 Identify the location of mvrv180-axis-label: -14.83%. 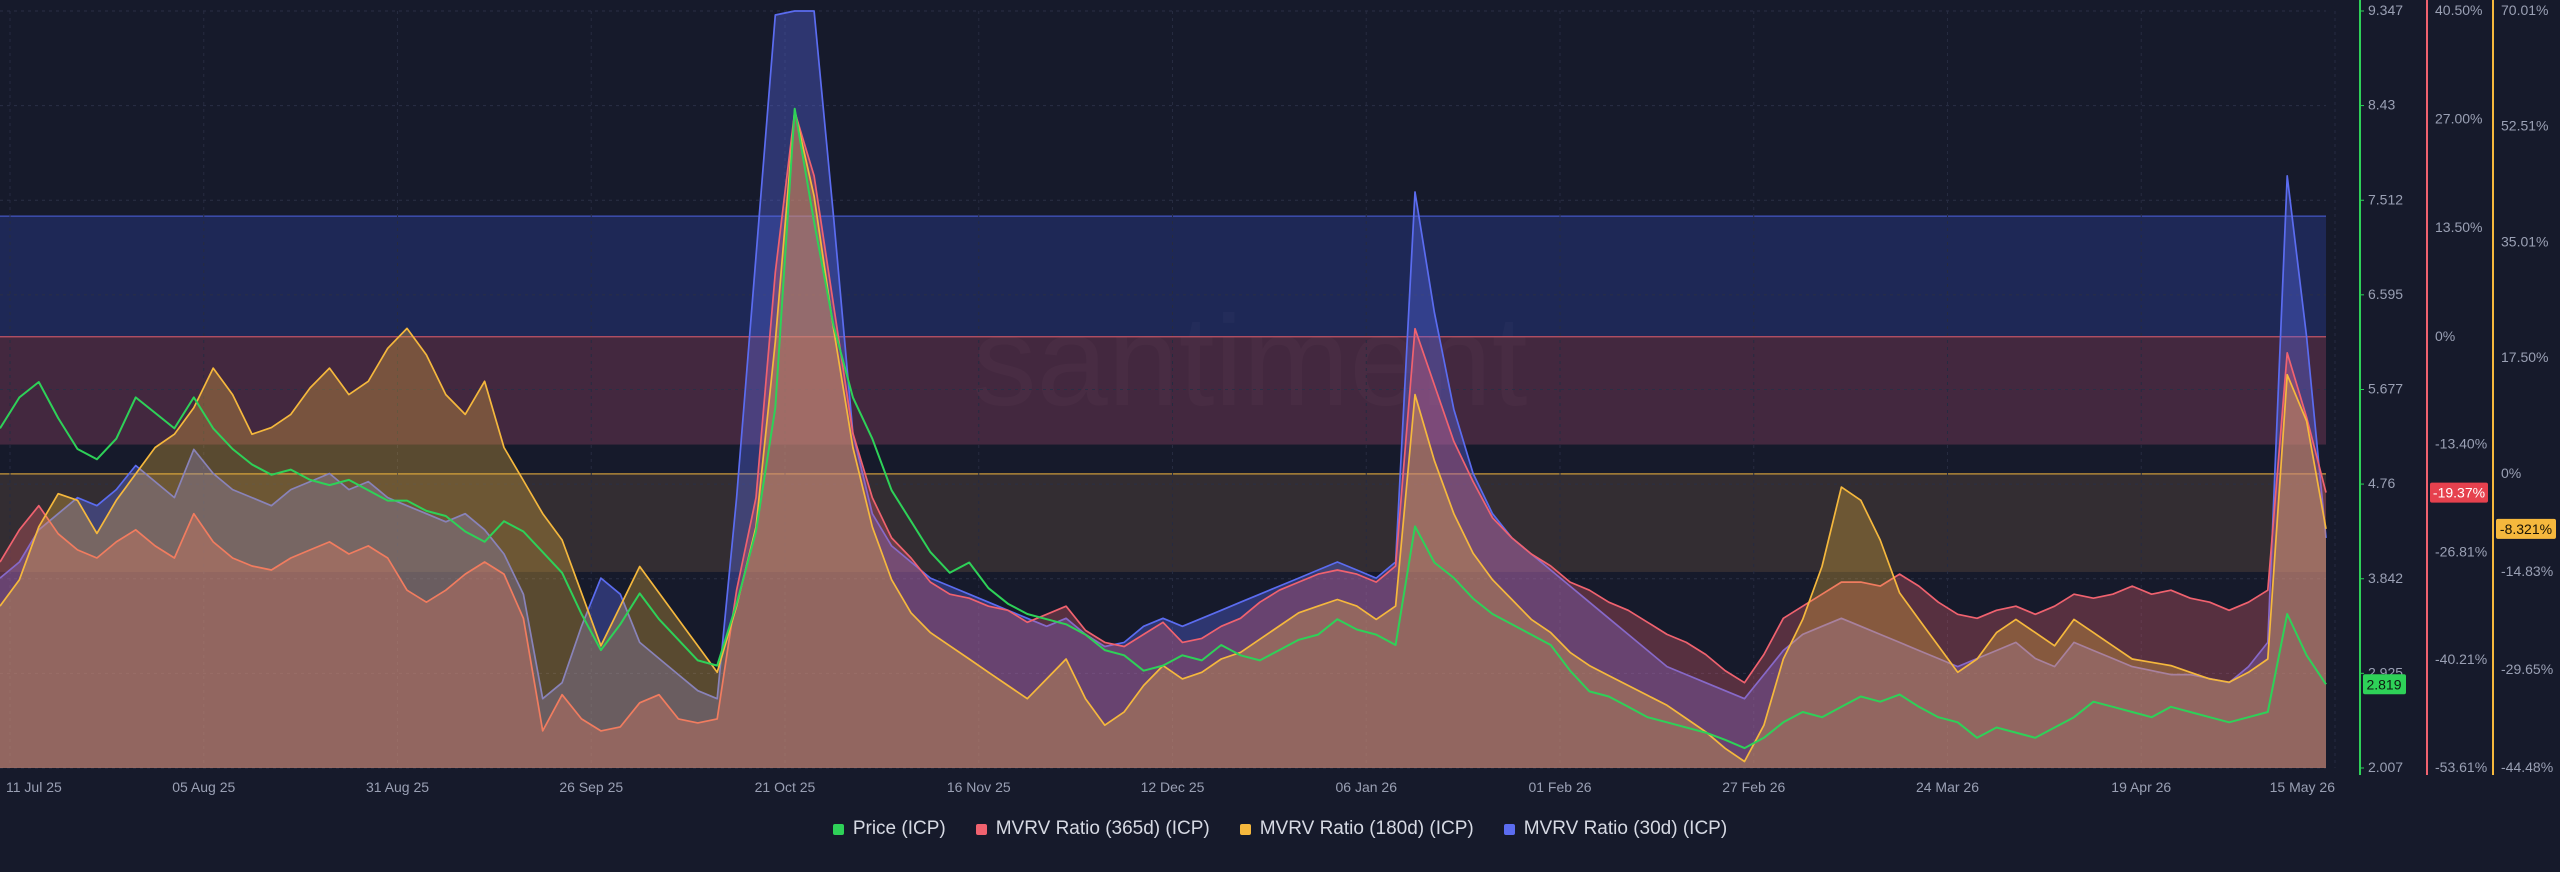
(2527, 571).